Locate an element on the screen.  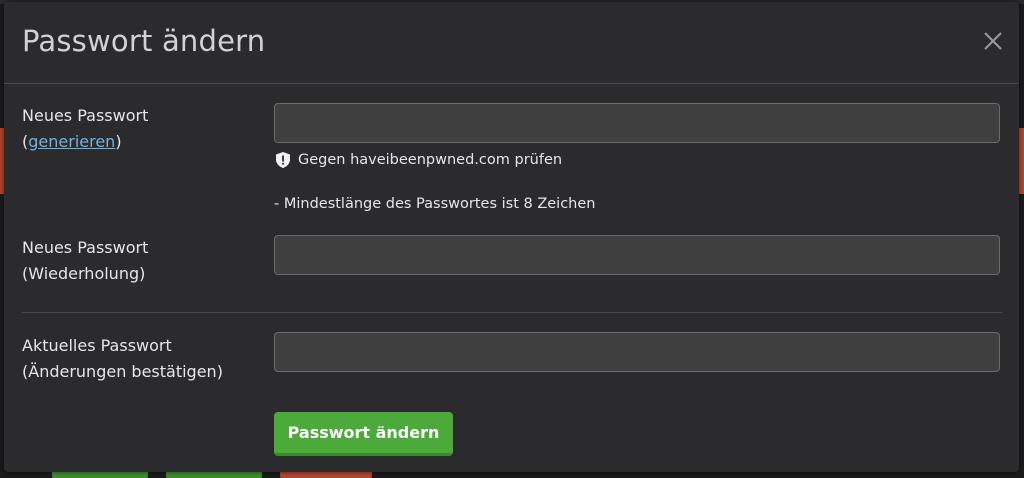
generate-password-link: generieren is located at coordinates (71, 141).